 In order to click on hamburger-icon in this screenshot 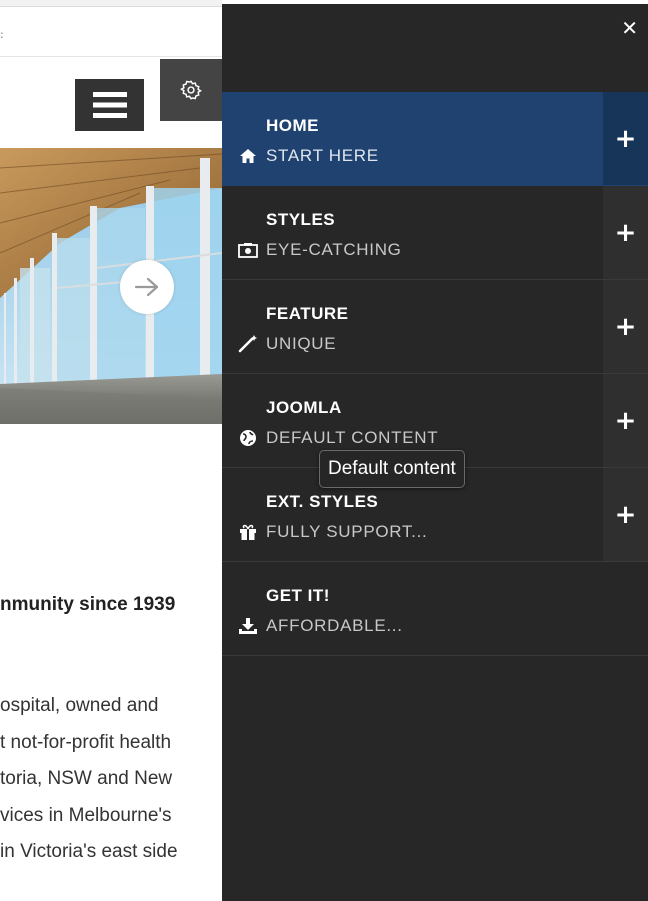, I will do `click(109, 105)`.